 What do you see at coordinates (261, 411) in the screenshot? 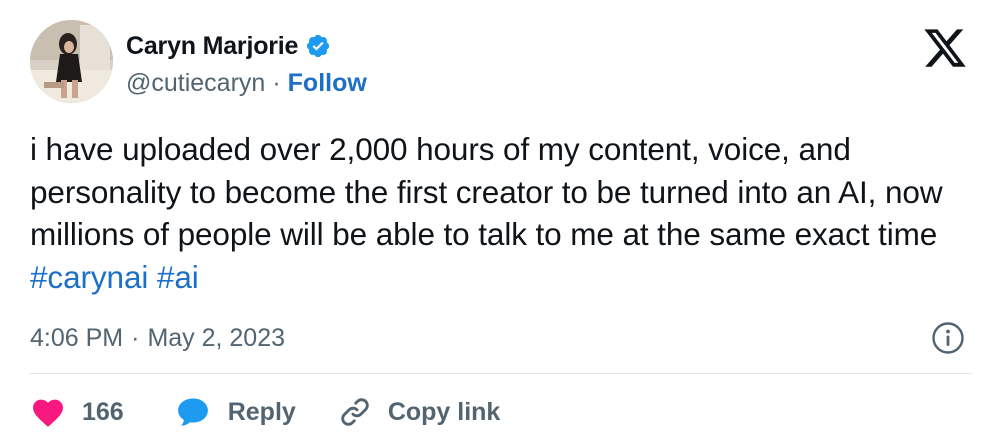
I see `reply-label: Reply` at bounding box center [261, 411].